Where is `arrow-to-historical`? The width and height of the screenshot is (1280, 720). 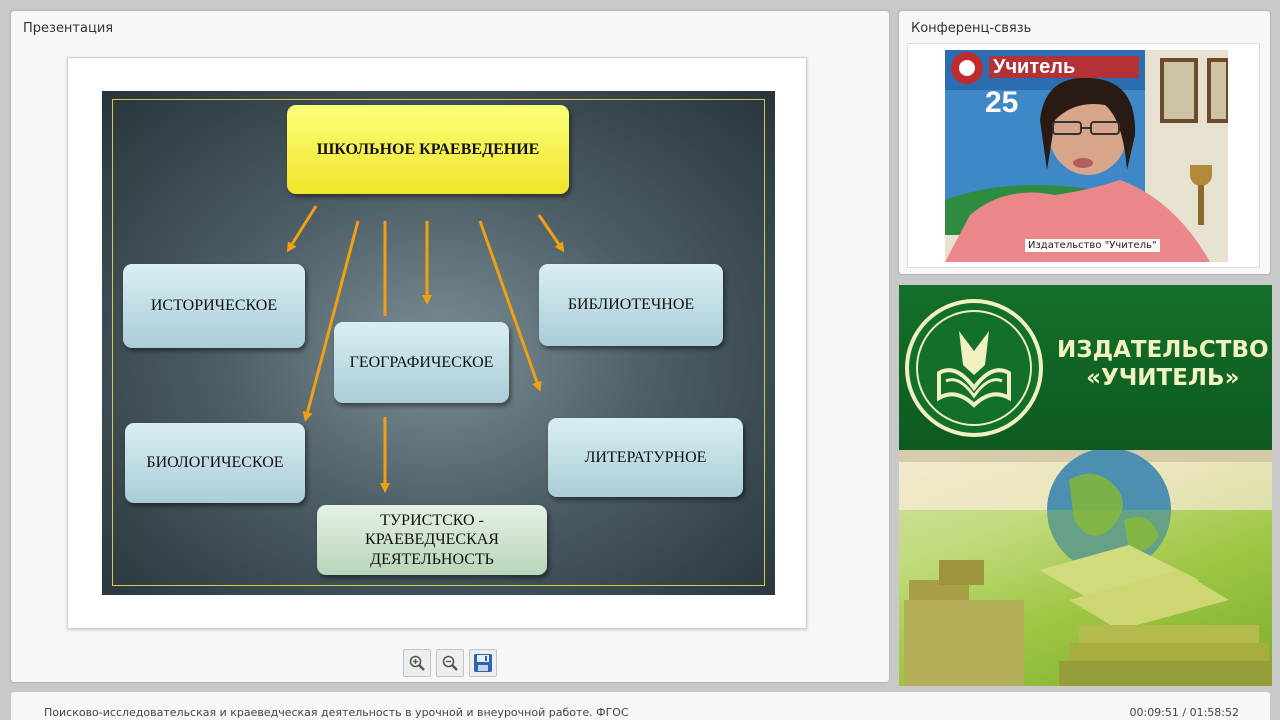 arrow-to-historical is located at coordinates (302, 229).